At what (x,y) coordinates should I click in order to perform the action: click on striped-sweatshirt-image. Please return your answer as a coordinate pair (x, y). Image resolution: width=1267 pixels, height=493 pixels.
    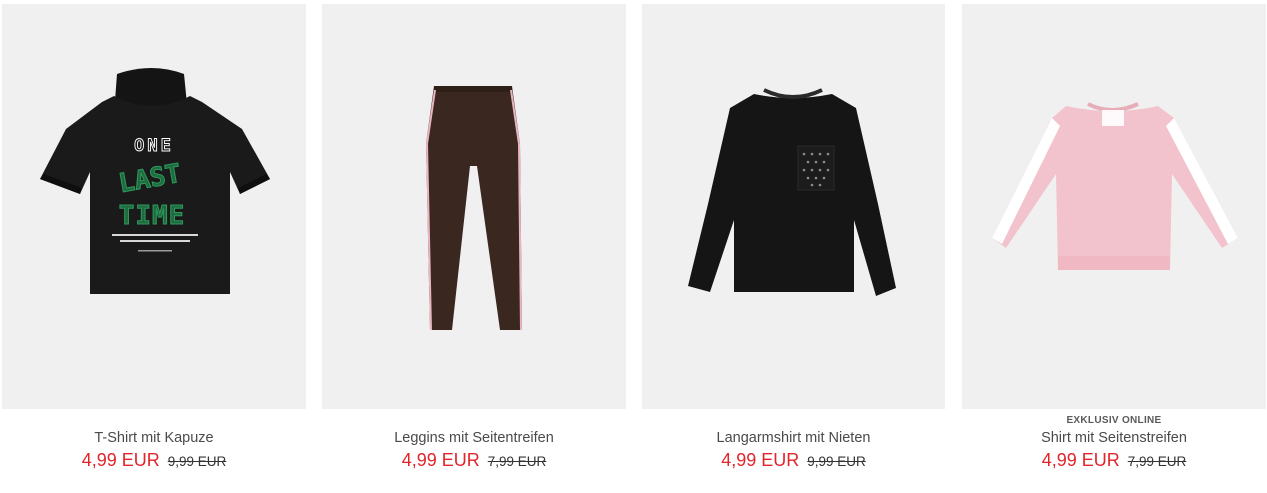
    Looking at the image, I should click on (1115, 186).